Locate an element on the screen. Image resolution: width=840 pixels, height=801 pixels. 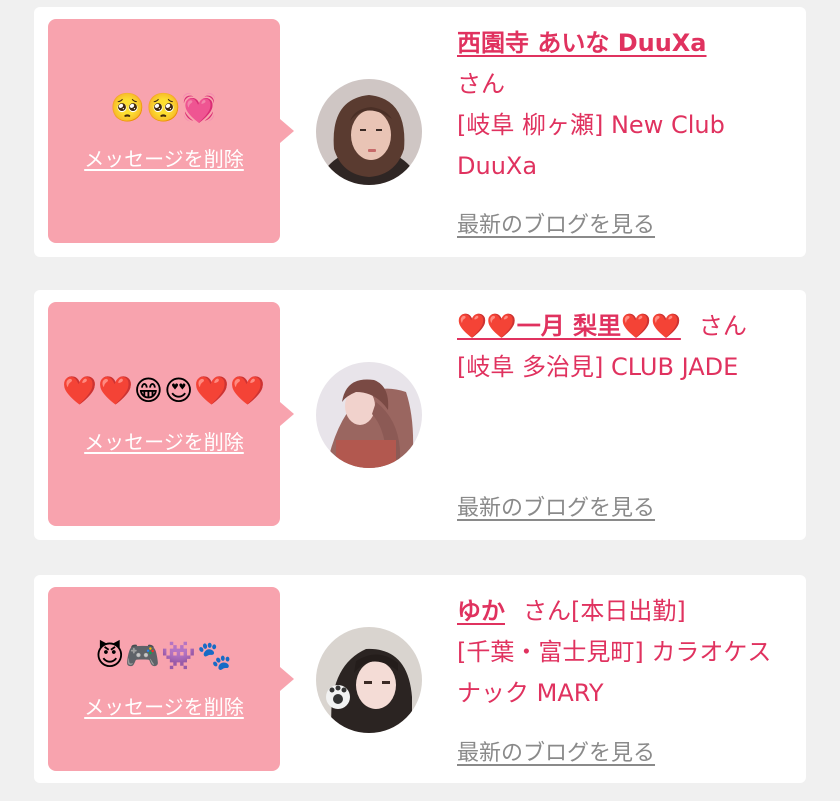
message-bubble: 😈🎮👾🐾 メッセージを削除 is located at coordinates (171, 679).